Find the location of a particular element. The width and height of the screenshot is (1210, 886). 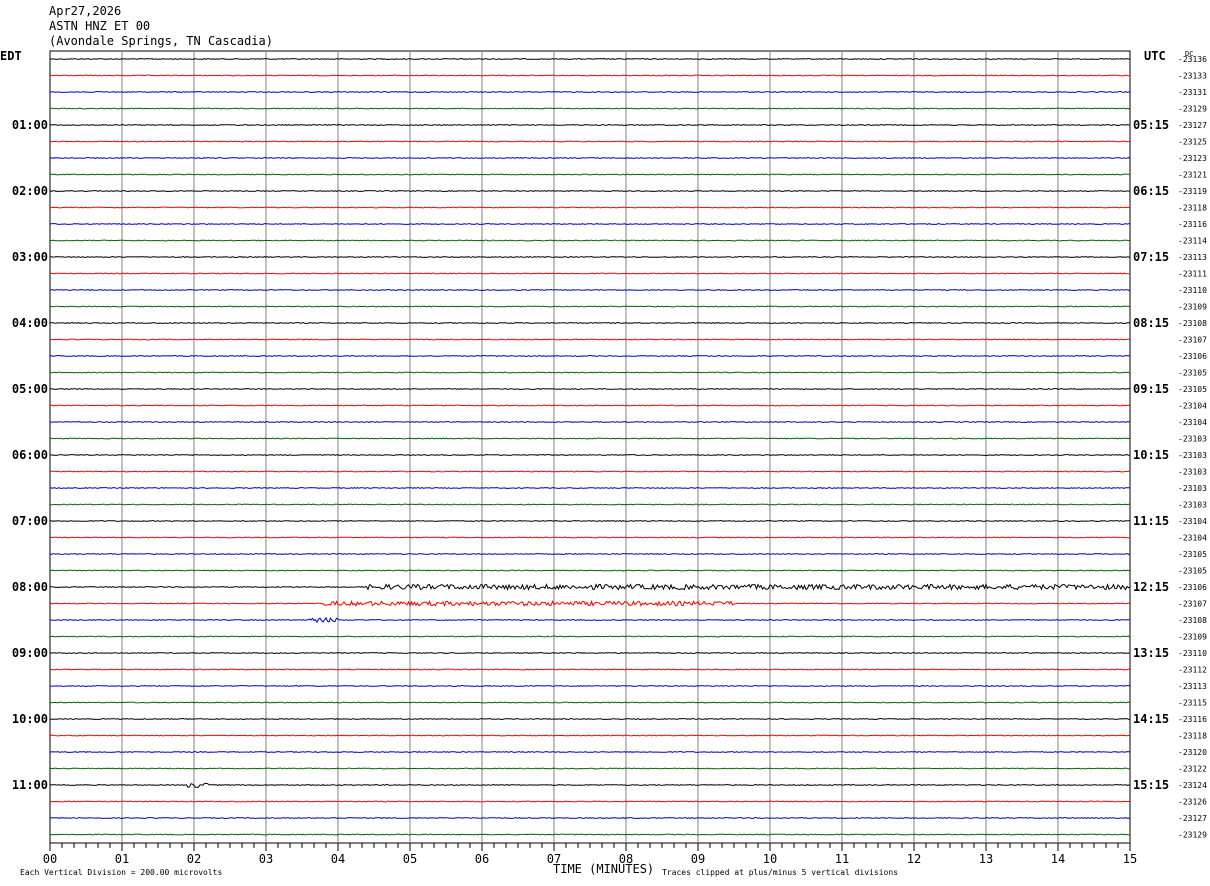

dc-offset-label: -23113 is located at coordinates (1192, 257).